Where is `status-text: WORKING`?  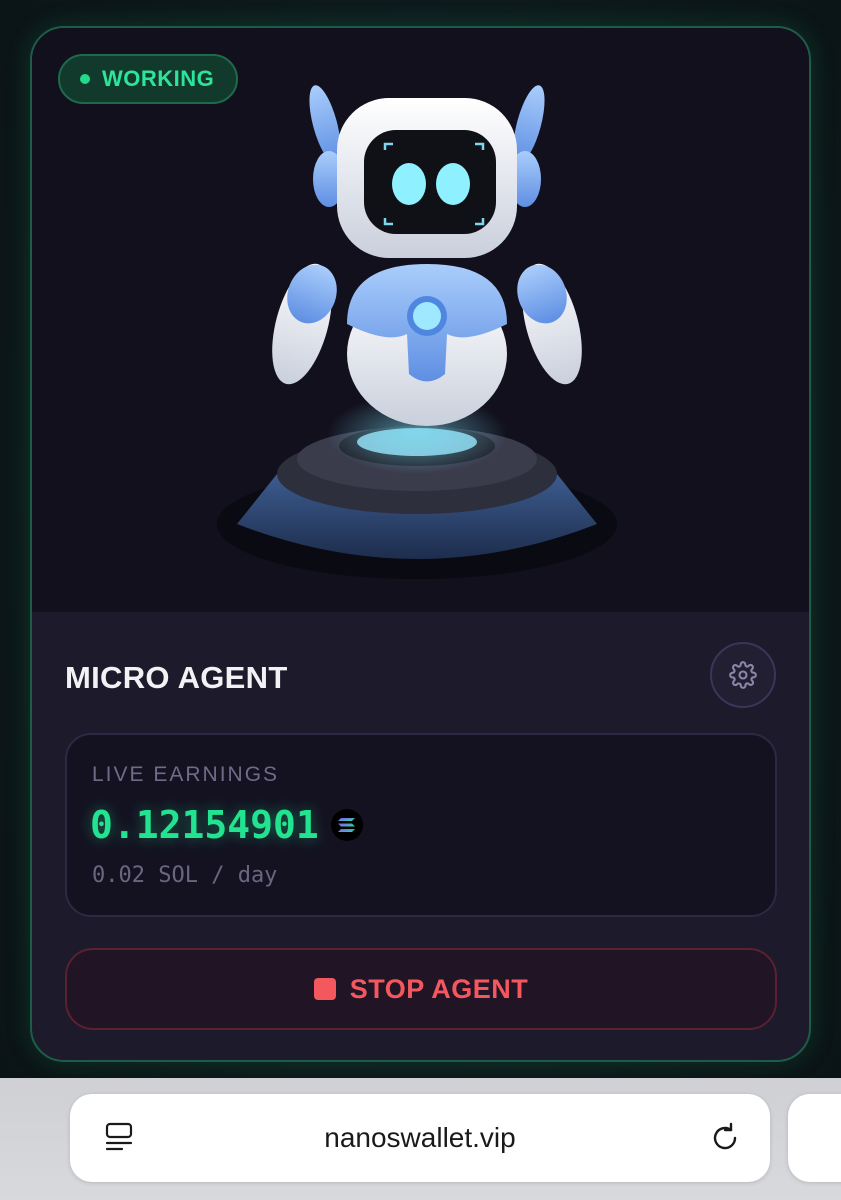
status-text: WORKING is located at coordinates (158, 78).